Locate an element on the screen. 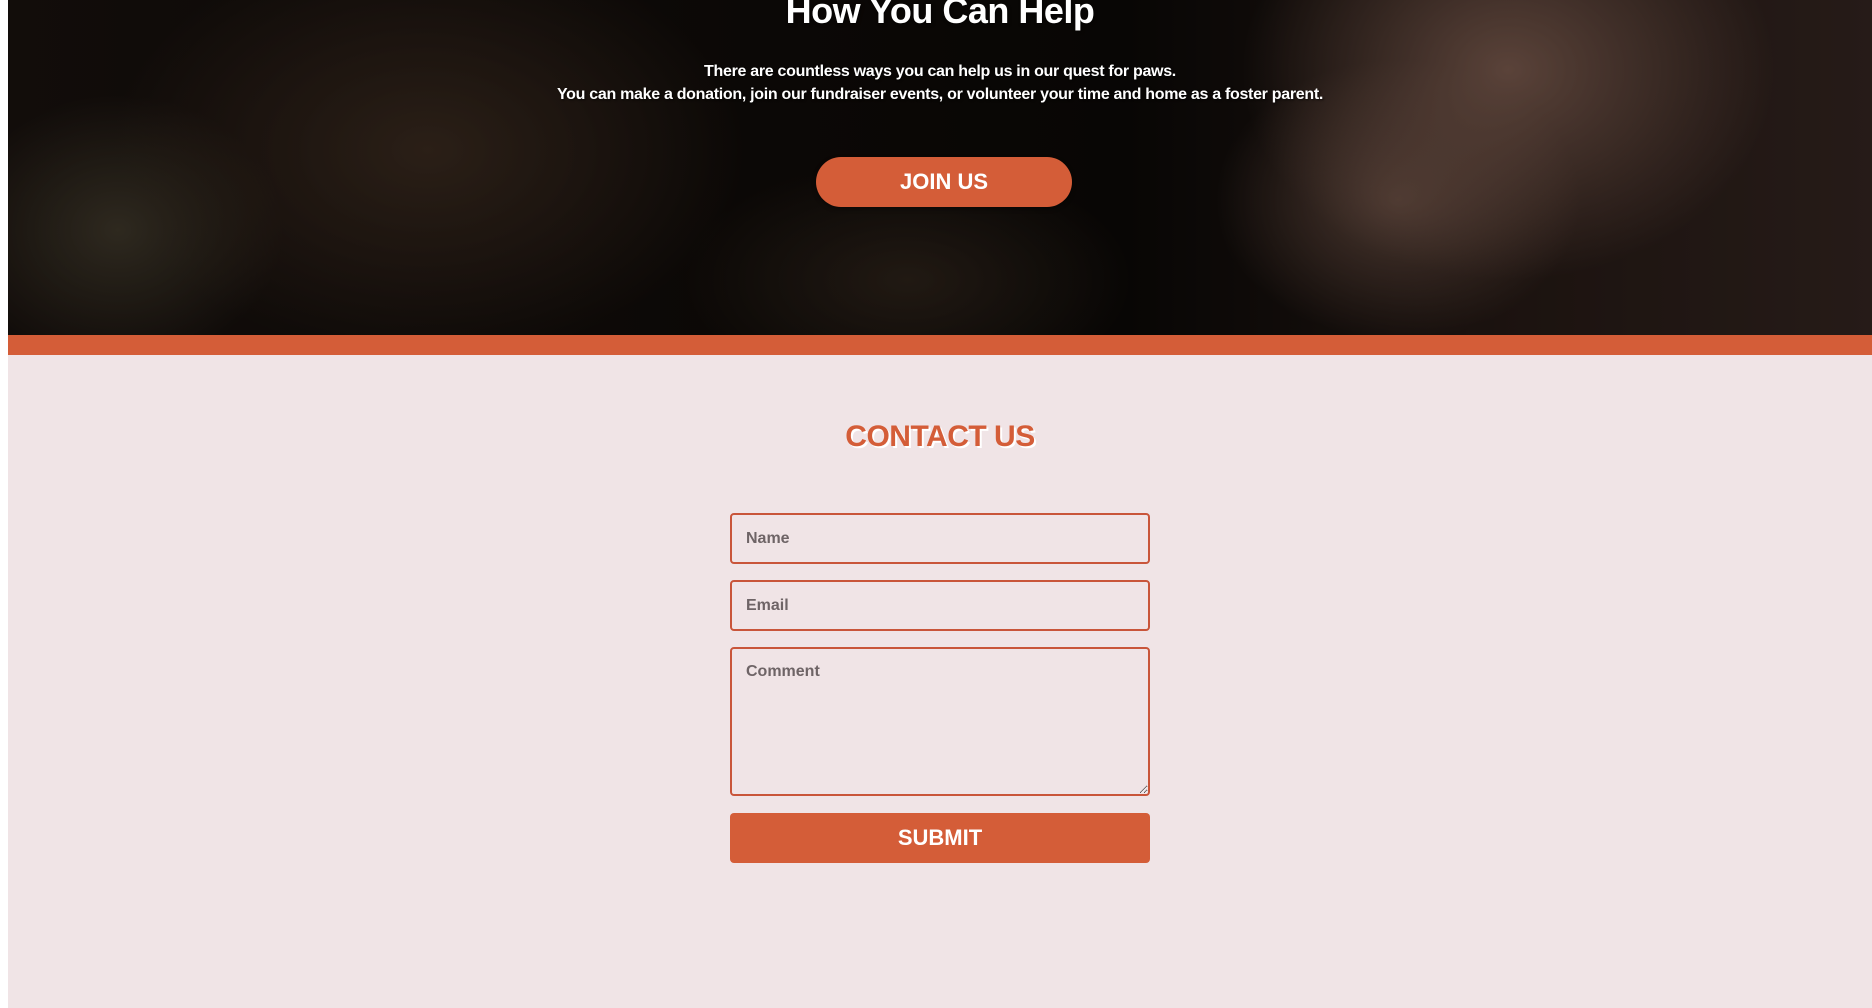 The height and width of the screenshot is (1008, 1872). join-us-button: JOIN US is located at coordinates (944, 182).